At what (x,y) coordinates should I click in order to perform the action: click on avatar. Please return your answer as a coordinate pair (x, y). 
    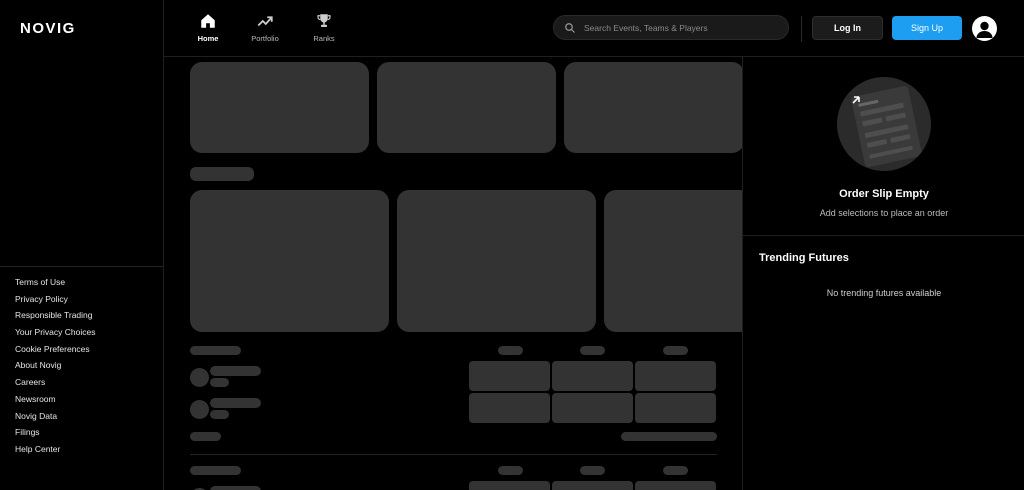
    Looking at the image, I should click on (984, 28).